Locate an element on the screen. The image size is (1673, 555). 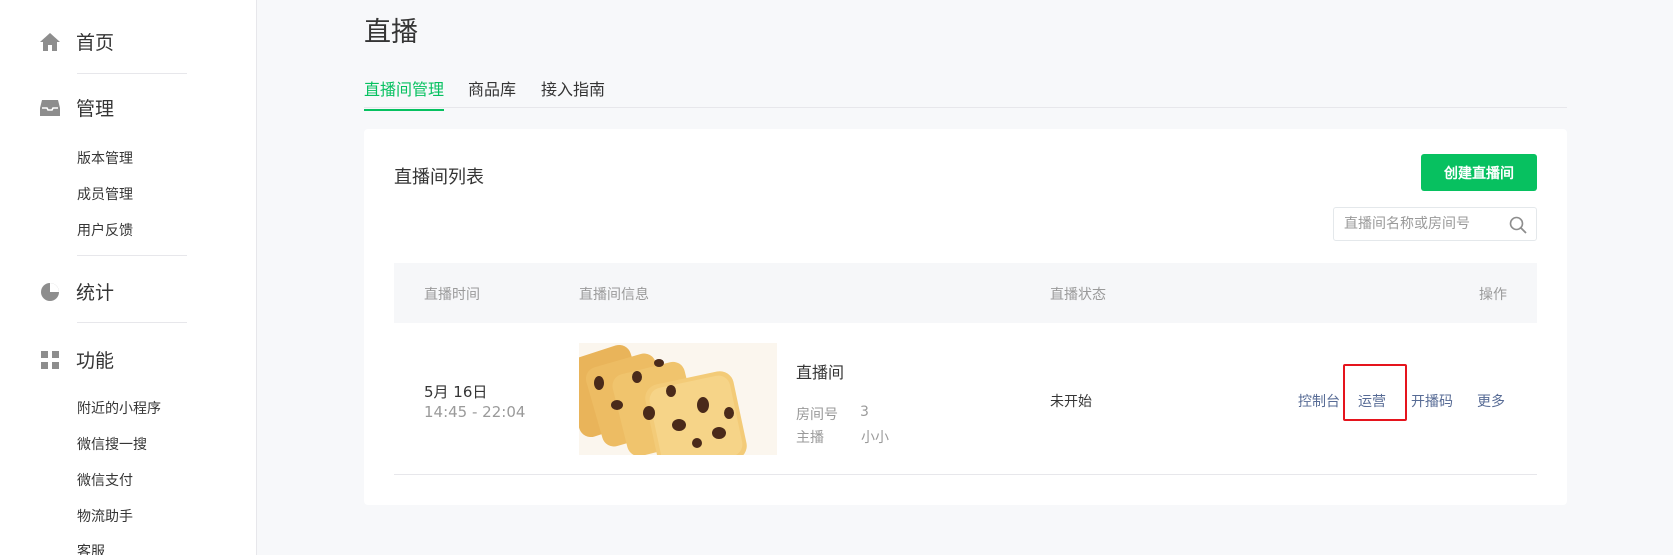
tab-bar: 直播间管理 商品库 接入指南 is located at coordinates (965, 93).